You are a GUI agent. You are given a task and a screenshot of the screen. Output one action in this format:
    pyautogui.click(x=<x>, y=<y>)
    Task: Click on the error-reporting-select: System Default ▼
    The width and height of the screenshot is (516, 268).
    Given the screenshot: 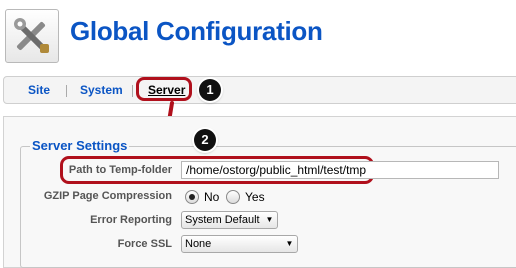 What is the action you would take?
    pyautogui.click(x=229, y=220)
    